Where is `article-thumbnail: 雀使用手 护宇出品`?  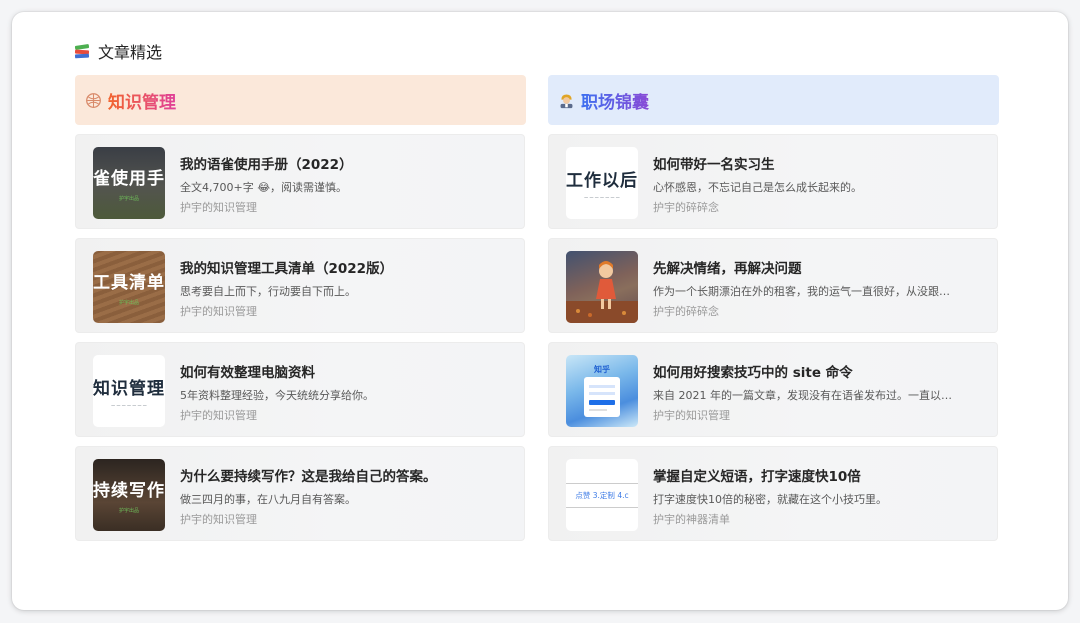
article-thumbnail: 雀使用手 护宇出品 is located at coordinates (129, 183).